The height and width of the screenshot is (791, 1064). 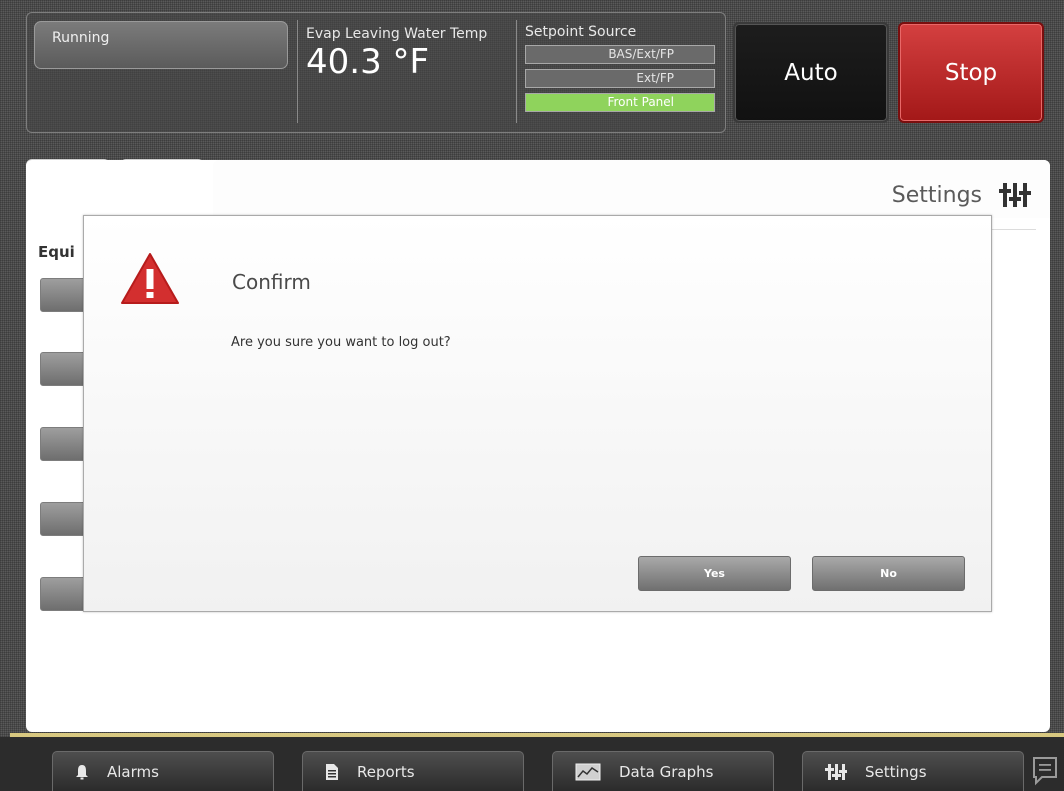 What do you see at coordinates (271, 282) in the screenshot?
I see `dialog-title: Confirm` at bounding box center [271, 282].